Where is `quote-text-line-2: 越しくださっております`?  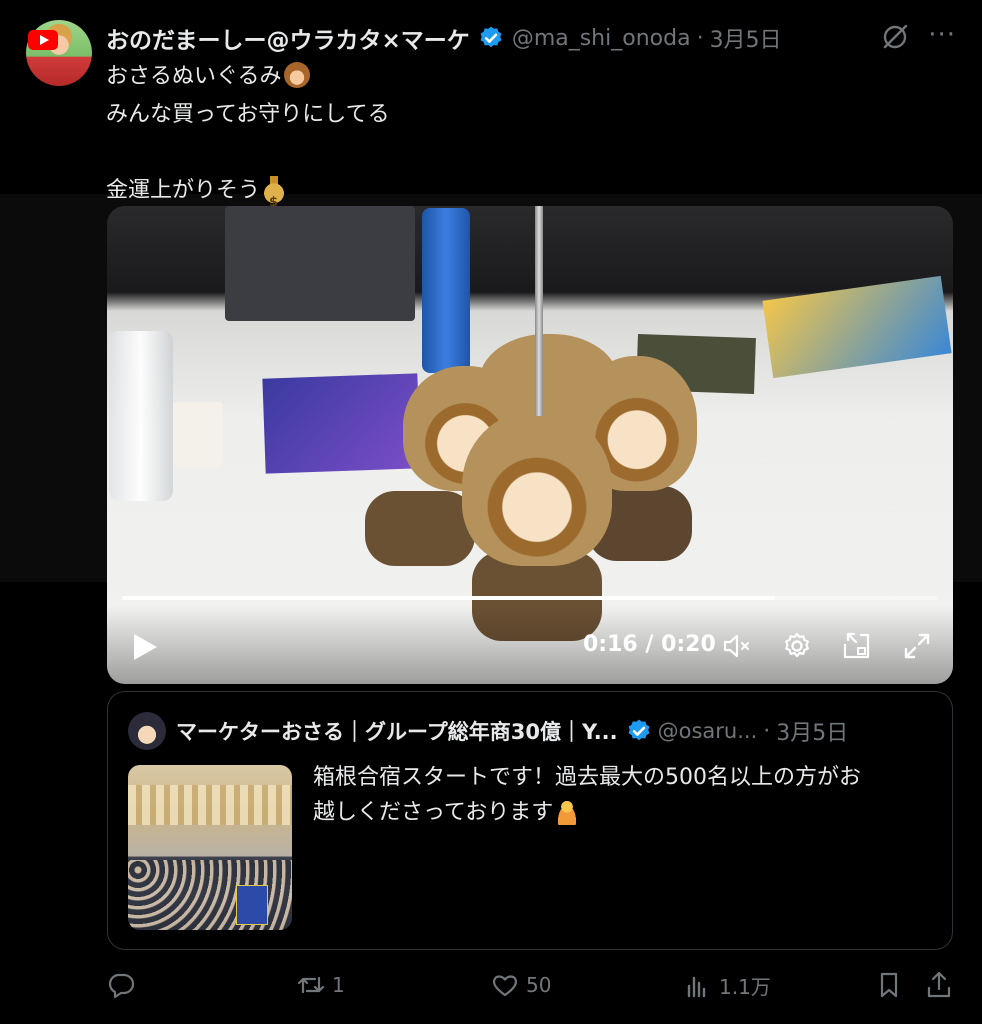 quote-text-line-2: 越しくださっております is located at coordinates (623, 812).